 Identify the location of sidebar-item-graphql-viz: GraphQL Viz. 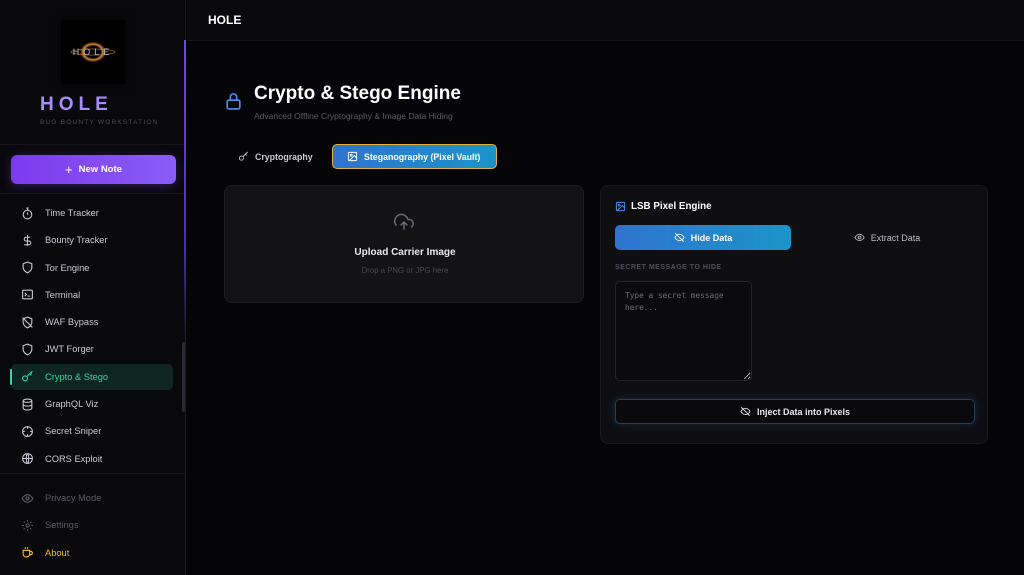
(92, 404).